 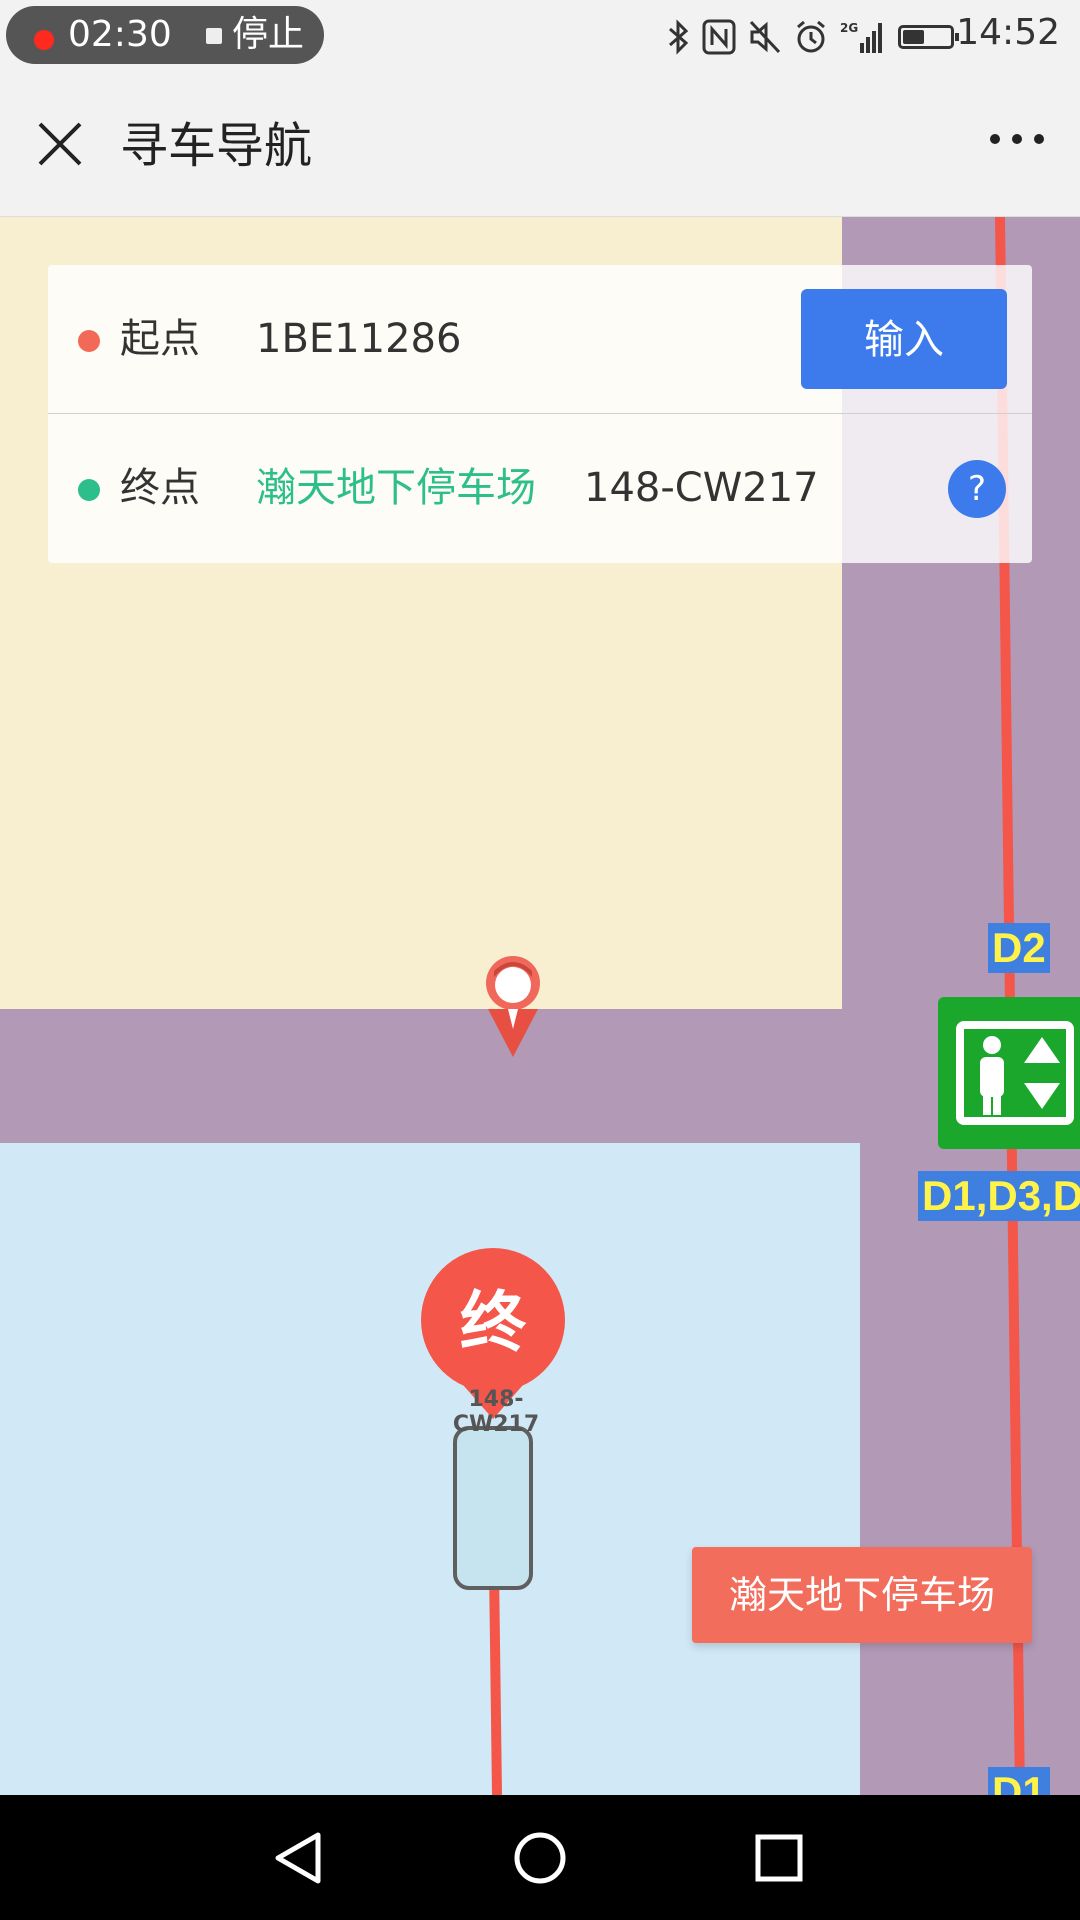 I want to click on recording-stop-button: 停止, so click(x=268, y=35).